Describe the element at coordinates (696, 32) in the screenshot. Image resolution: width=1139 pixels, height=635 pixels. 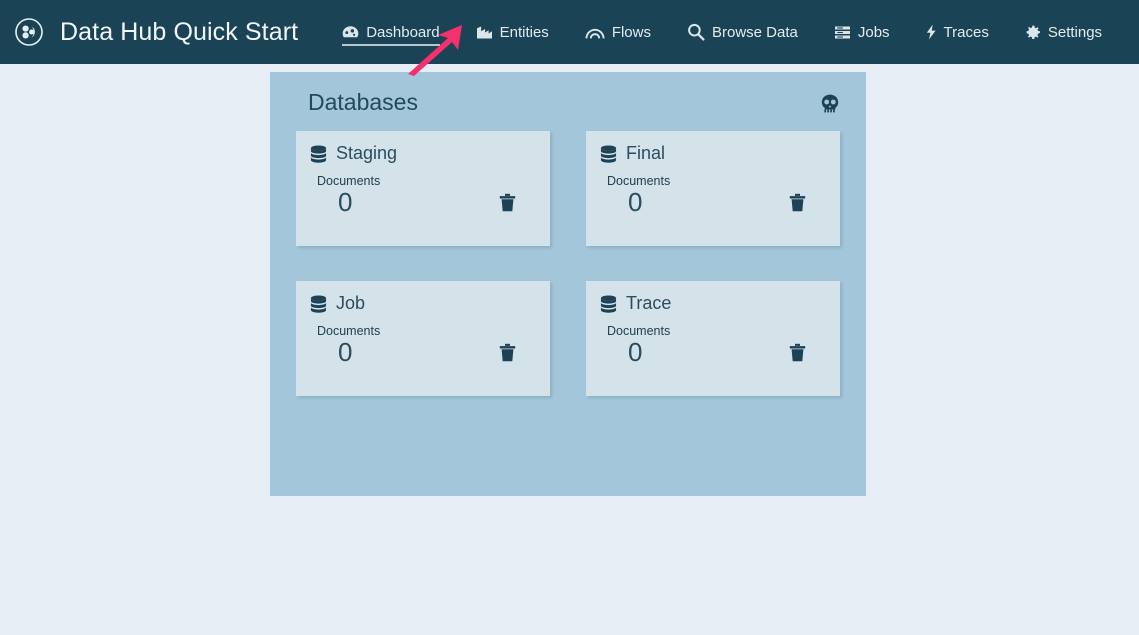
I see `search-icon` at that location.